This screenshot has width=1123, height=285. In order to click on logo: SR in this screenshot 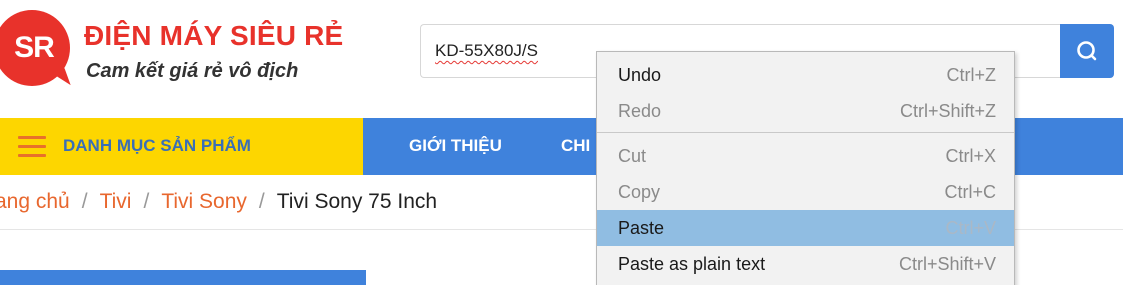, I will do `click(35, 48)`.